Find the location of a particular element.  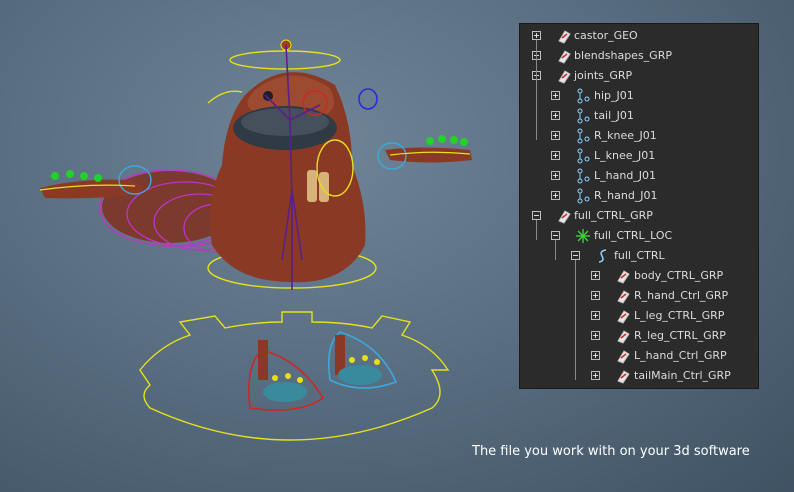

outliner-item-label: full_CTRL is located at coordinates (639, 255).